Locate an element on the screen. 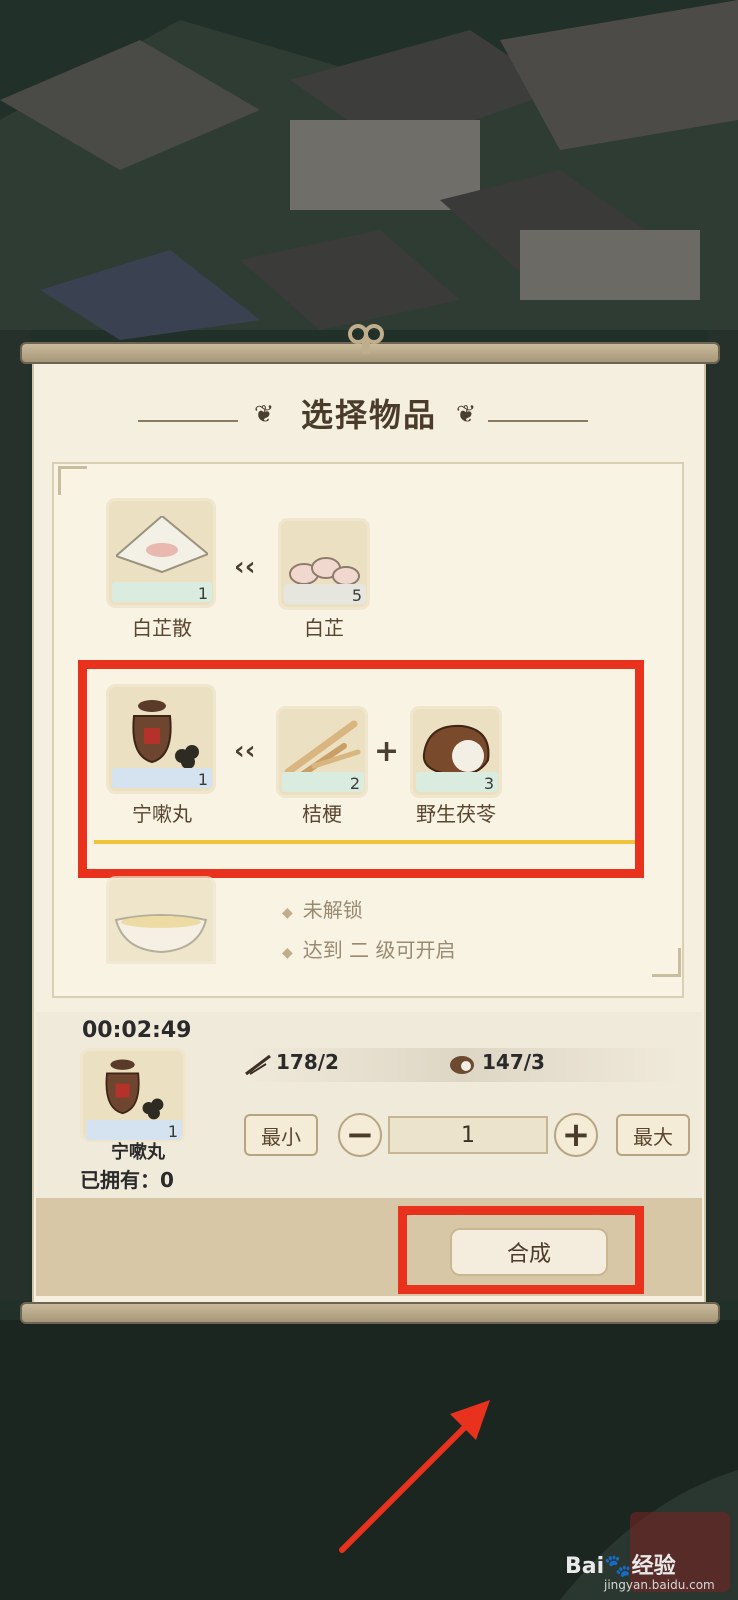 The image size is (738, 1600). increase-button: + is located at coordinates (576, 1135).